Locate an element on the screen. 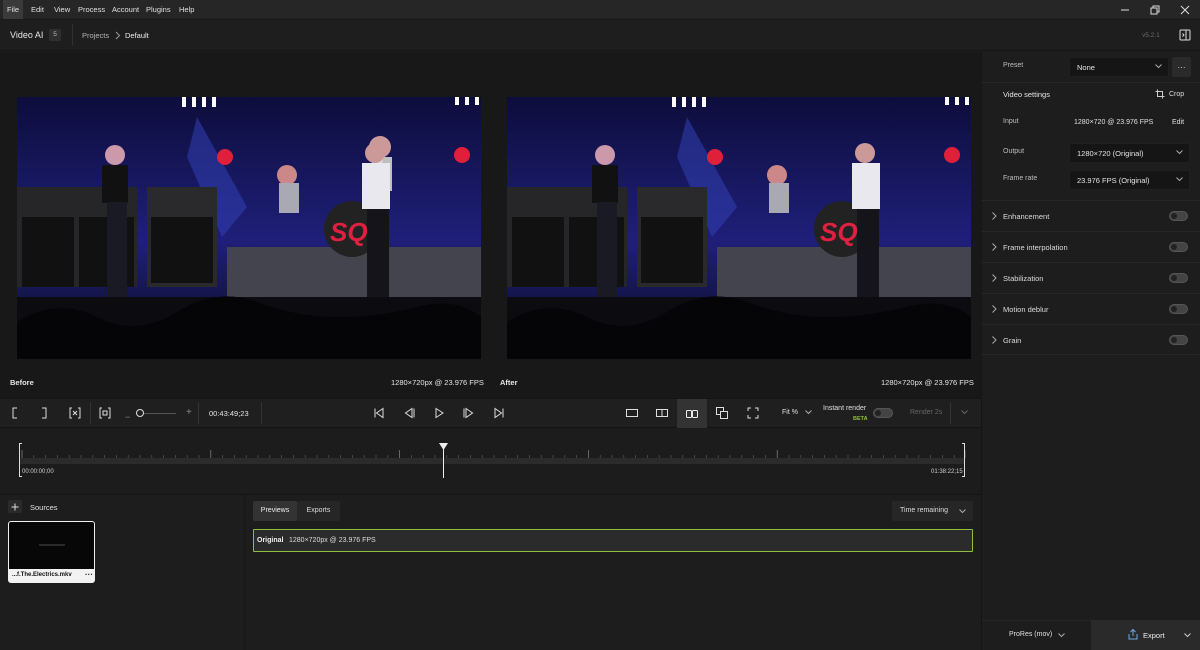 The height and width of the screenshot is (650, 1200). skip-to-end-button is located at coordinates (499, 413).